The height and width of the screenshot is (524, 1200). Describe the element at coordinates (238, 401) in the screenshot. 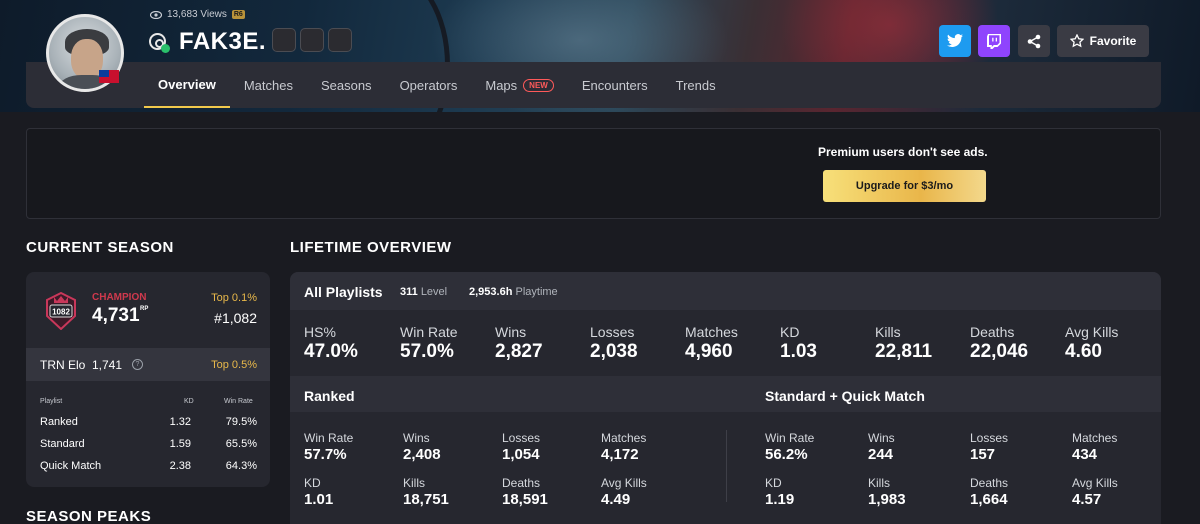

I see `col-header-winrate: Win Rate` at that location.